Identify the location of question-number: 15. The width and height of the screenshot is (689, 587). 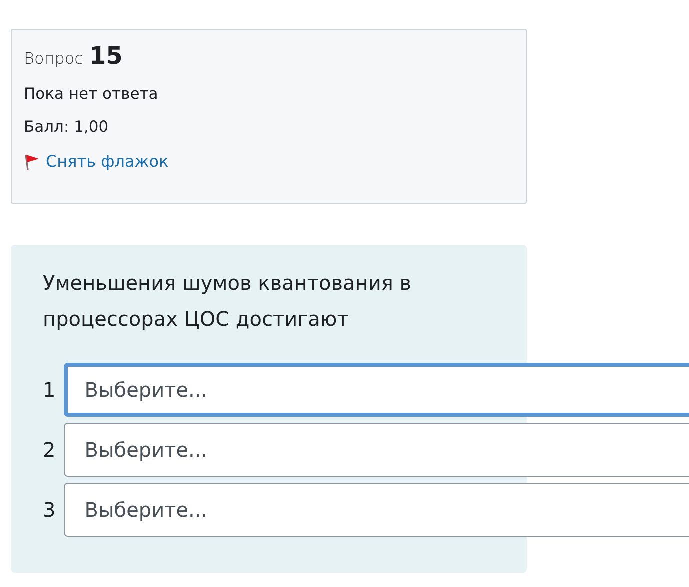
(106, 56).